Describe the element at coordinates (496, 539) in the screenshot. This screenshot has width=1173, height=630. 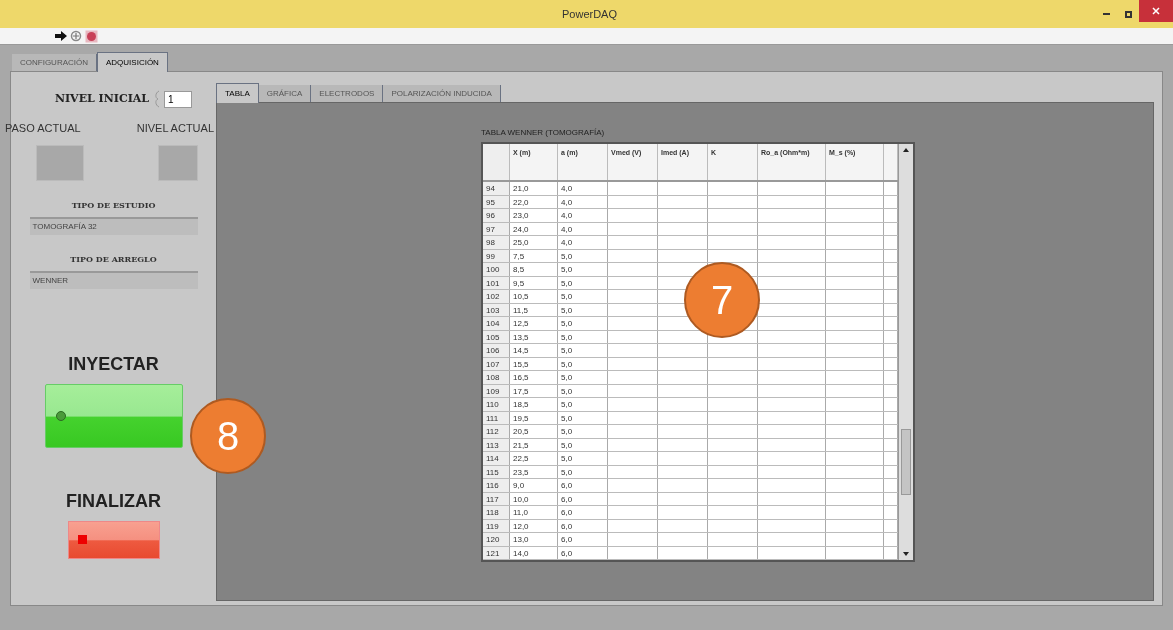
I see `row-header: 120` at that location.